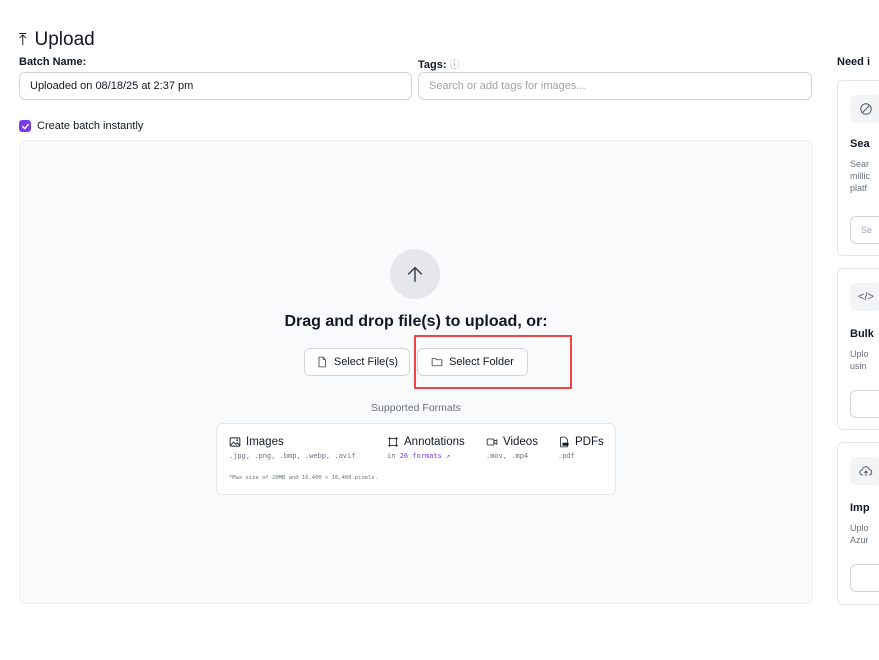 The height and width of the screenshot is (660, 879). What do you see at coordinates (507, 456) in the screenshot?
I see `videos-extensions: .mov, .mp4` at bounding box center [507, 456].